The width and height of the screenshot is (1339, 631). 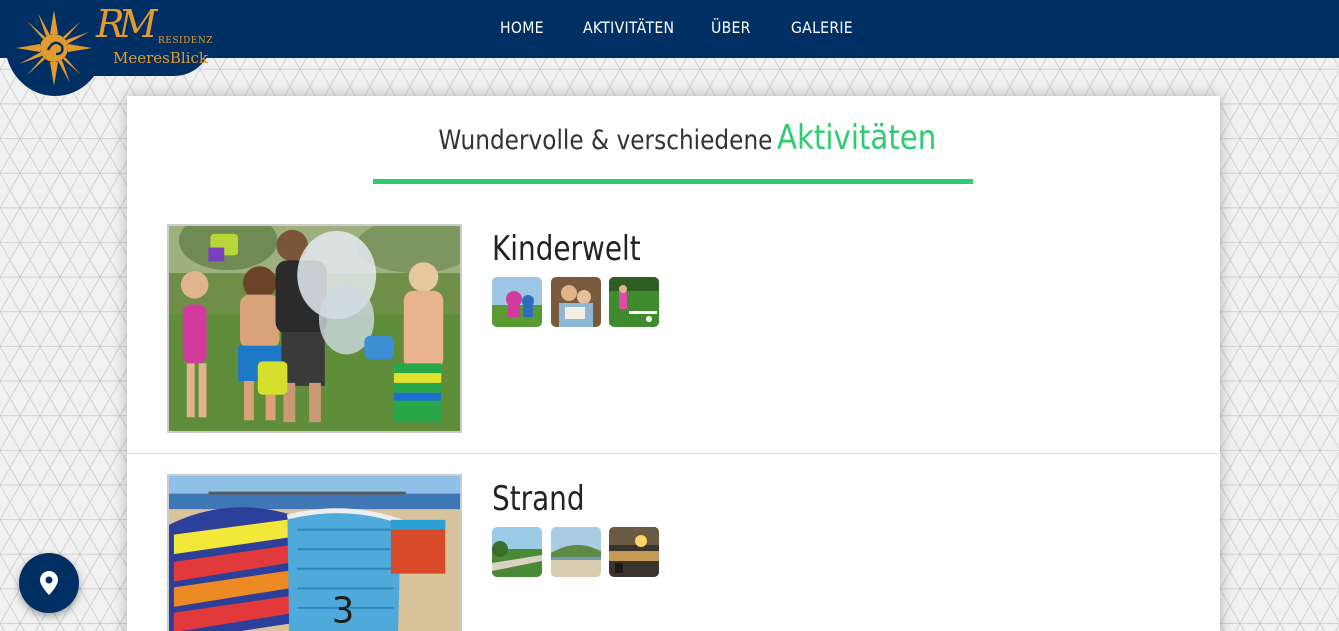 I want to click on location-button, so click(x=49, y=583).